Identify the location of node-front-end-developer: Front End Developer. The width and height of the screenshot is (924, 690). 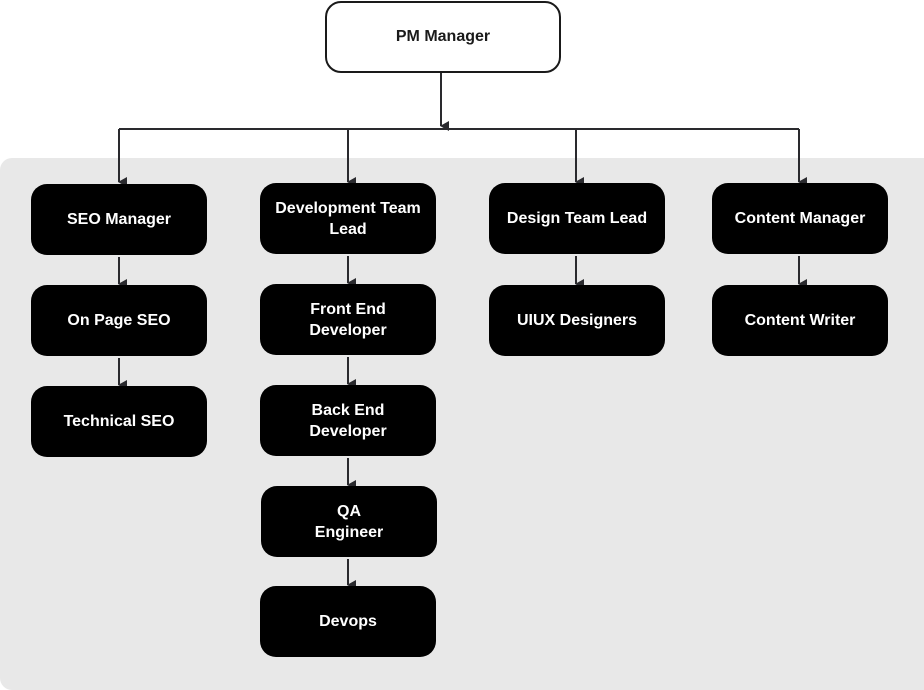
(348, 319).